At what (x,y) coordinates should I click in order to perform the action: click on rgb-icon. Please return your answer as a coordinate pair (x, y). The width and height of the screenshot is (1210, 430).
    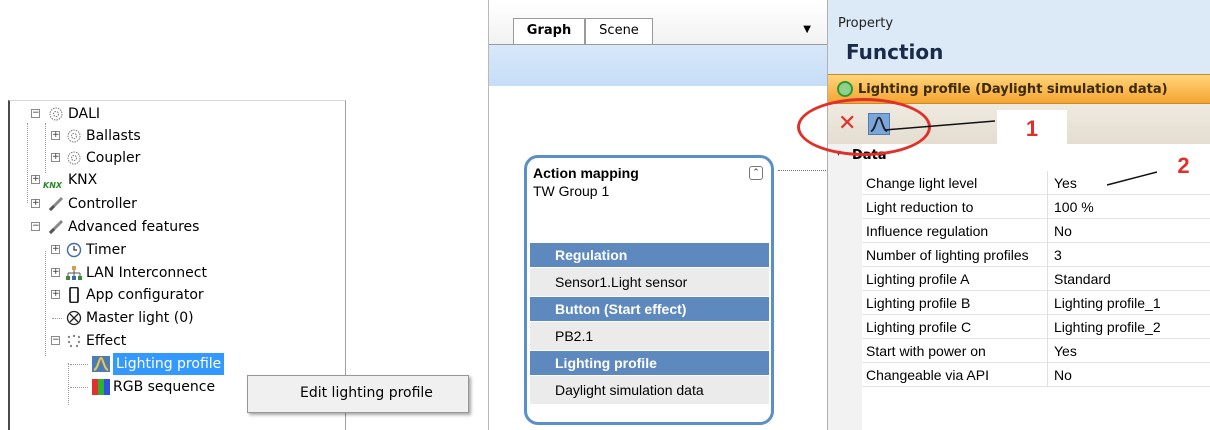
    Looking at the image, I should click on (101, 387).